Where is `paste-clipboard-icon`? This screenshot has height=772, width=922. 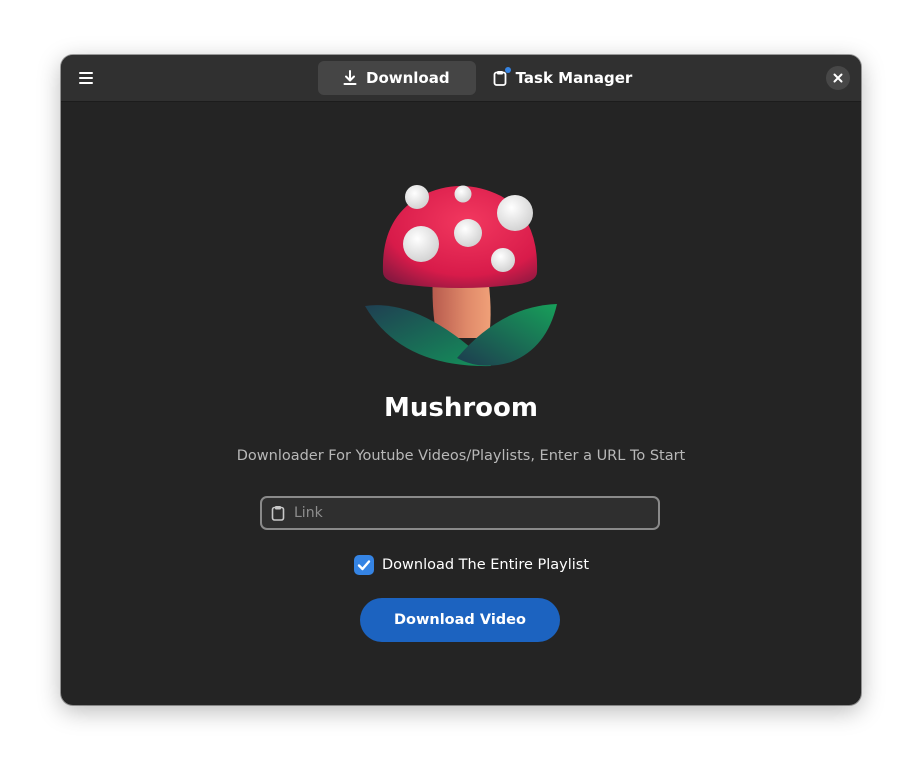
paste-clipboard-icon is located at coordinates (278, 513).